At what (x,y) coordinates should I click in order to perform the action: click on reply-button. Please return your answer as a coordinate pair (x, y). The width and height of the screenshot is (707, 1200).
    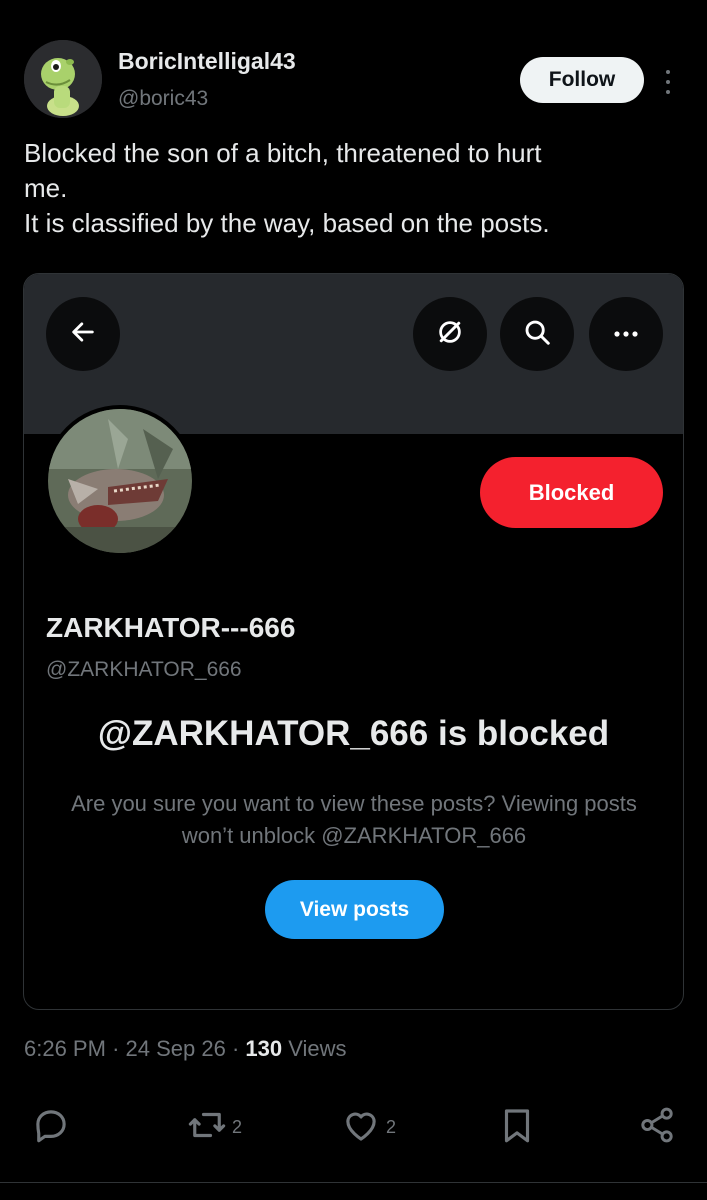
    Looking at the image, I should click on (51, 1127).